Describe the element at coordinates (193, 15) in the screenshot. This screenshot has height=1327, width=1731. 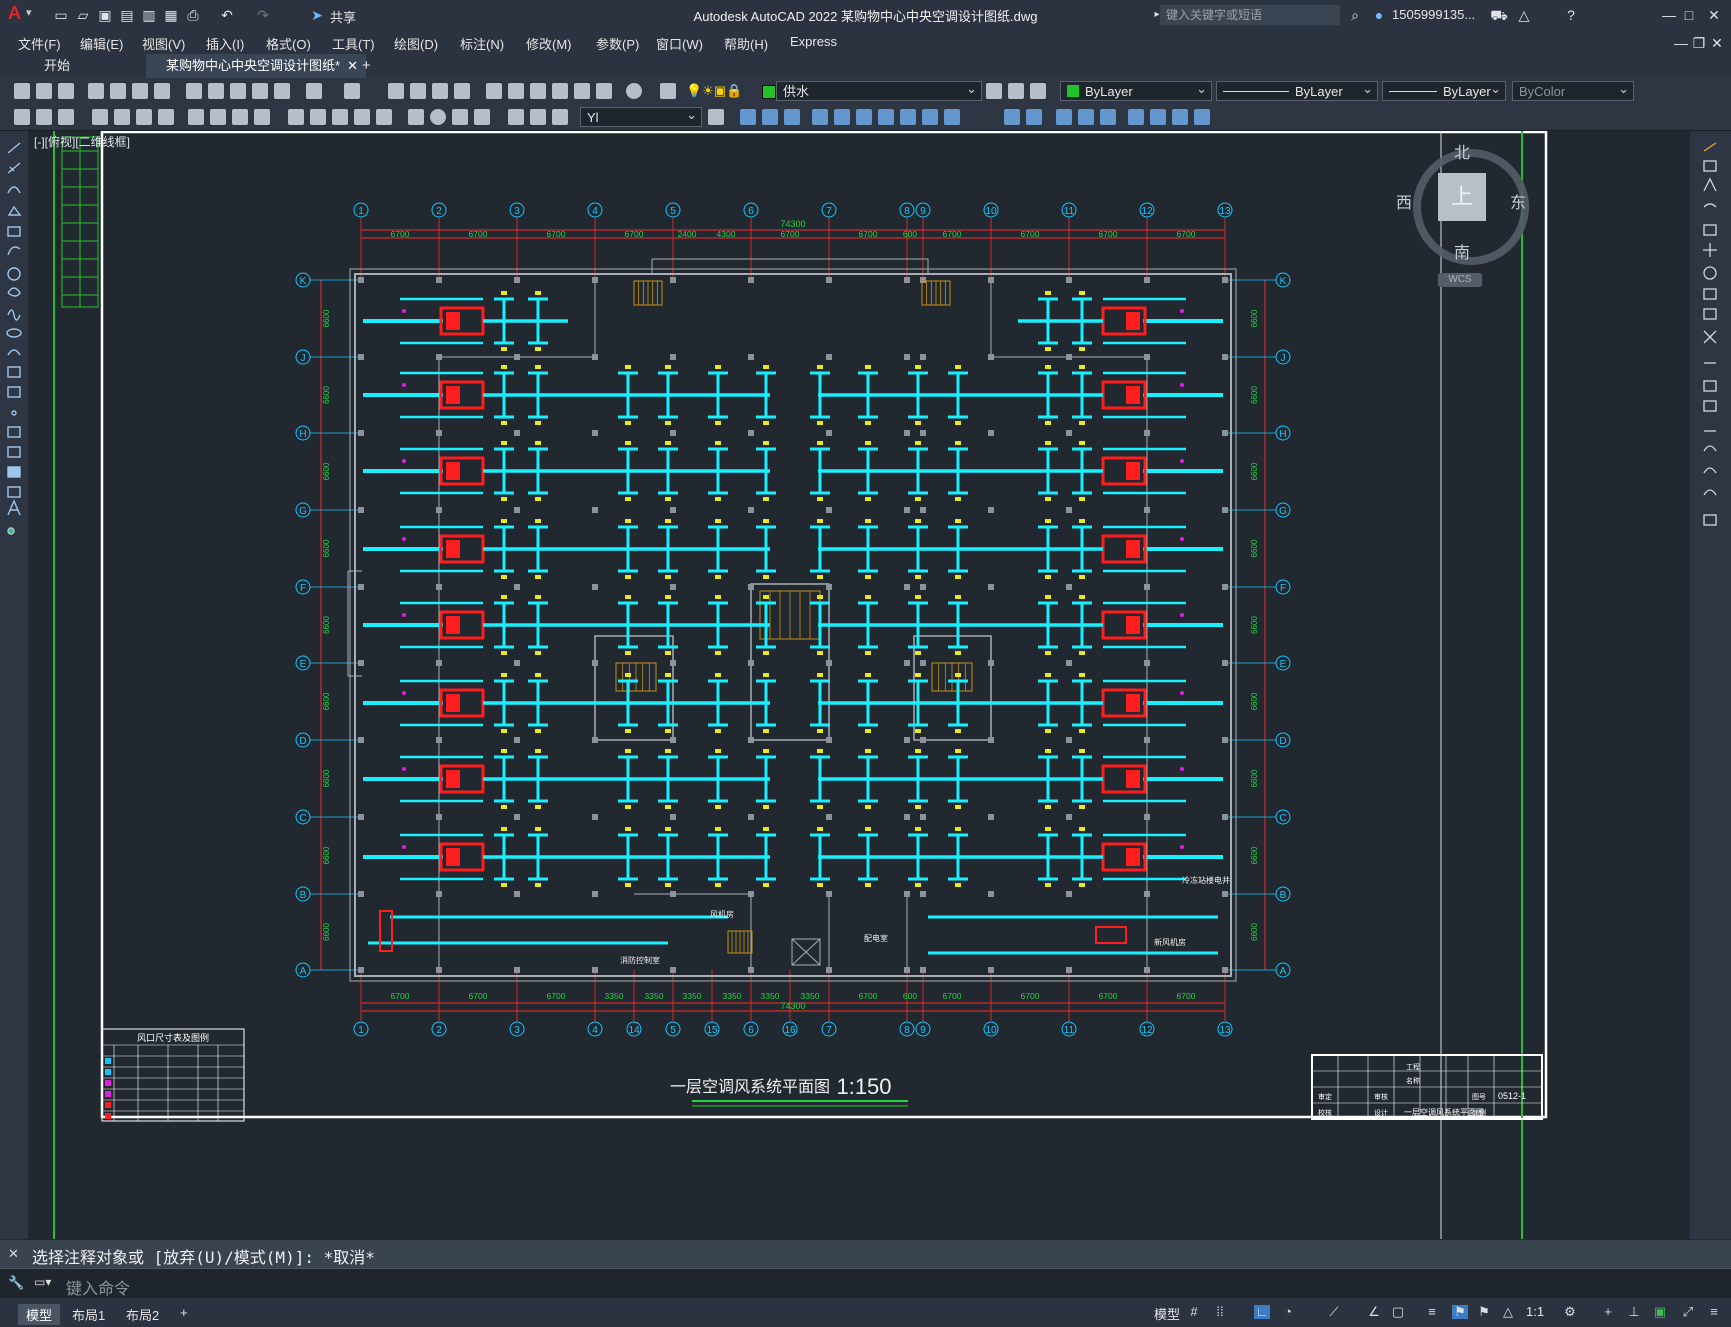
I see `plot-icon: ⎙` at that location.